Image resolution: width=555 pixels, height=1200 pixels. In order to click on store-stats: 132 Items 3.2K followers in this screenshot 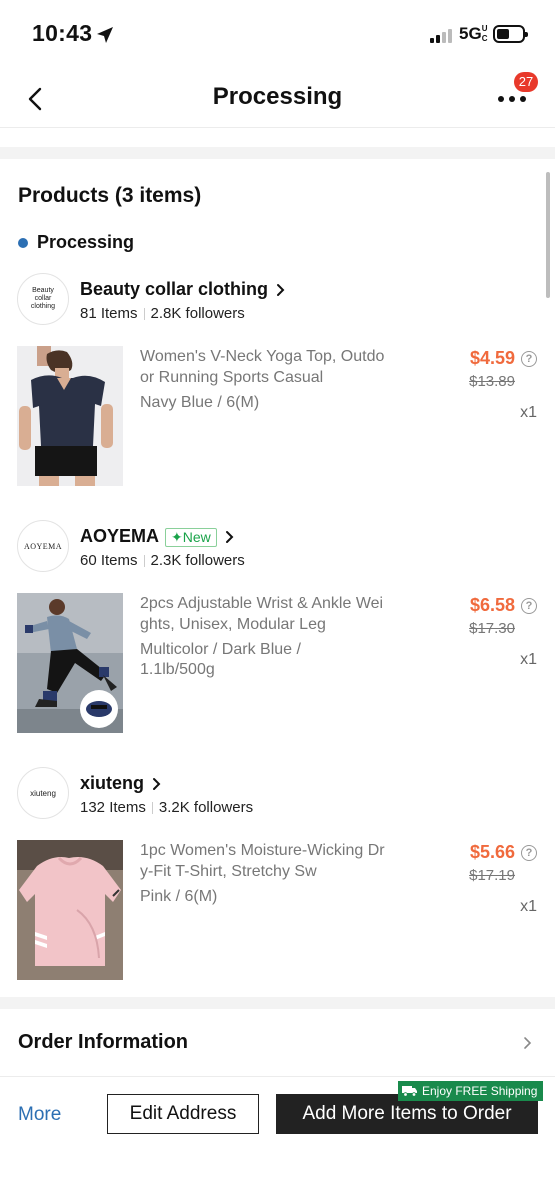, I will do `click(166, 807)`.